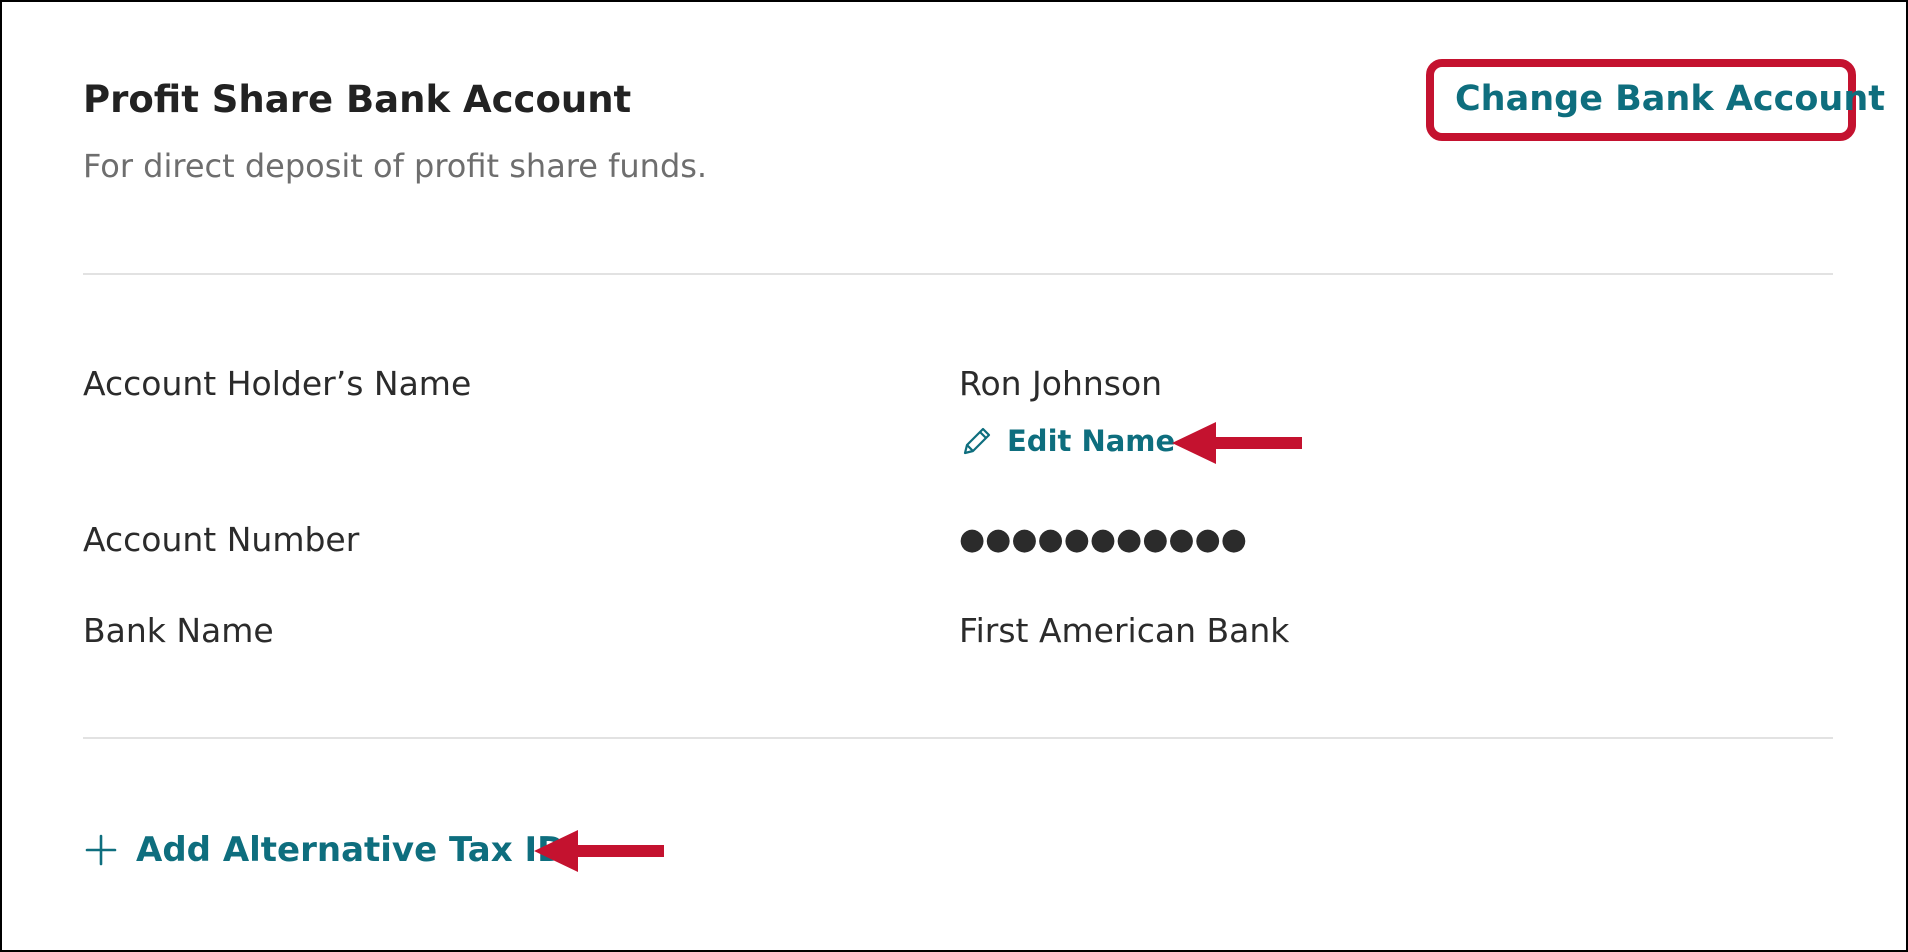 This screenshot has width=1908, height=952. Describe the element at coordinates (1124, 630) in the screenshot. I see `bank-name-value: First American Bank` at that location.